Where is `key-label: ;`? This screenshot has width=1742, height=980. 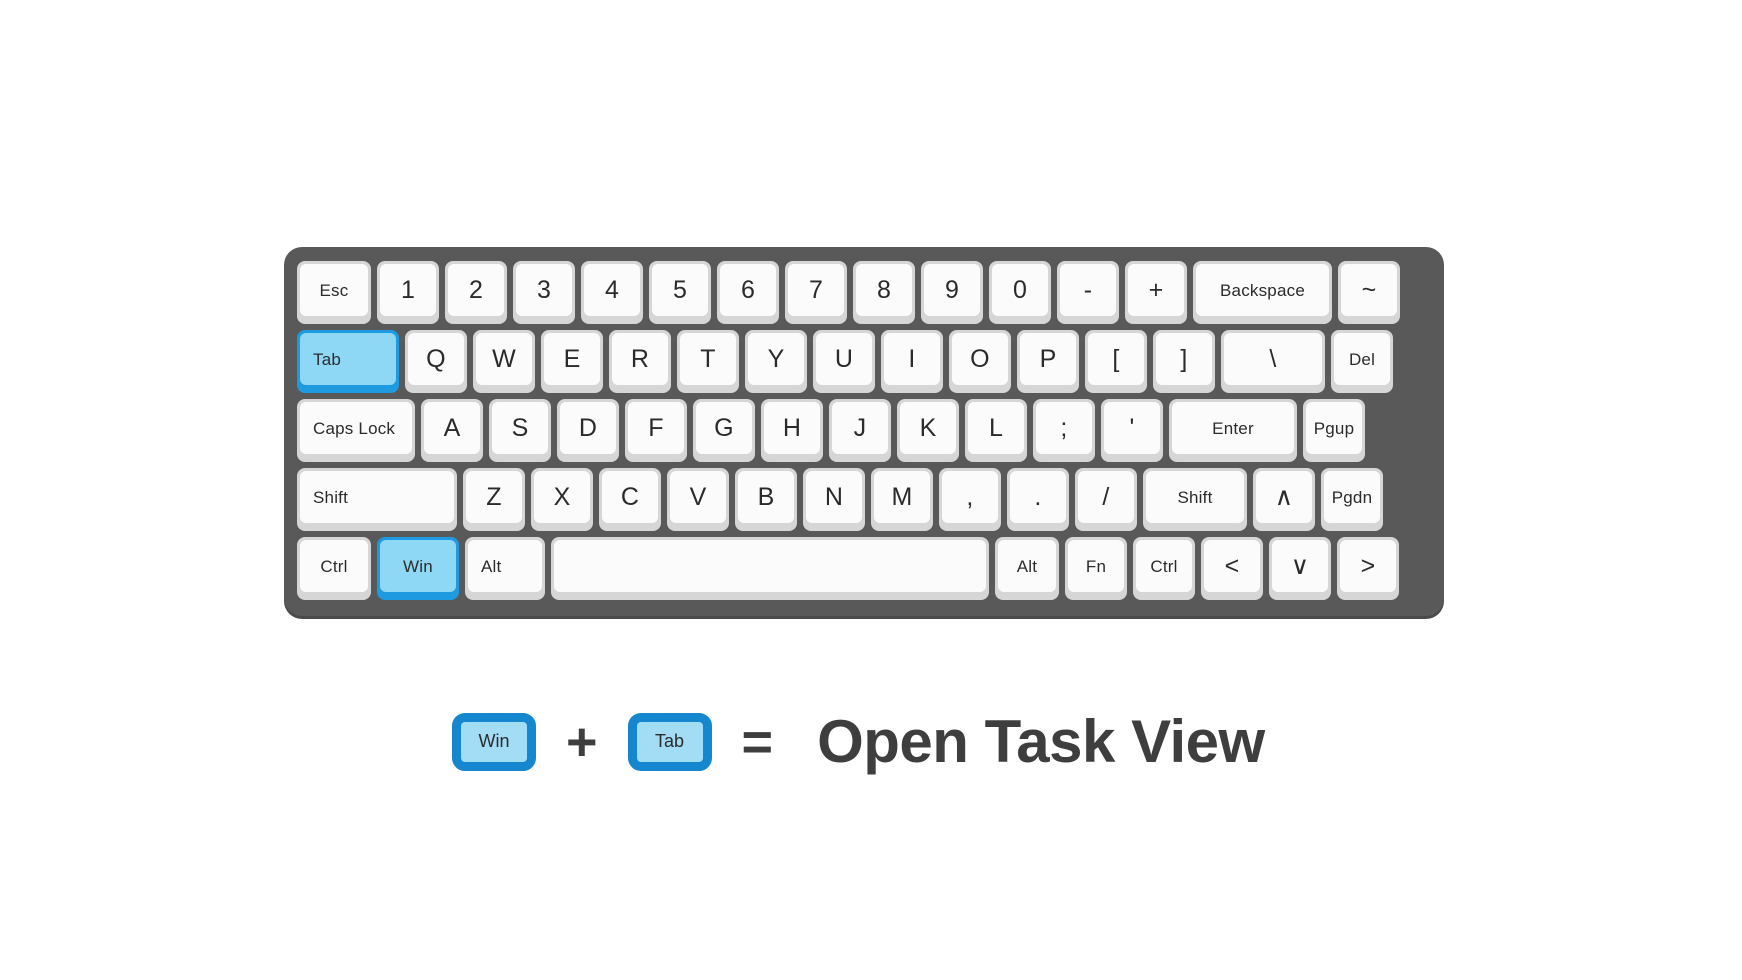
key-label: ; is located at coordinates (1064, 427).